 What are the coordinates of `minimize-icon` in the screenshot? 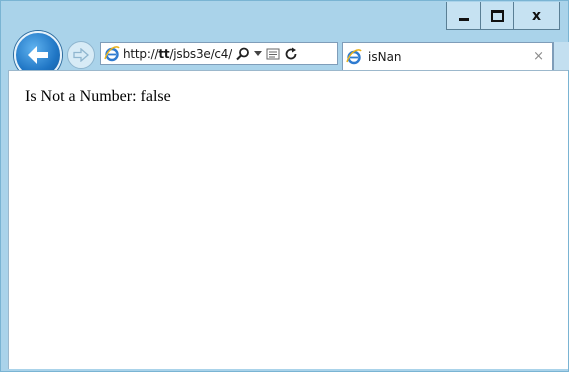 It's located at (463, 19).